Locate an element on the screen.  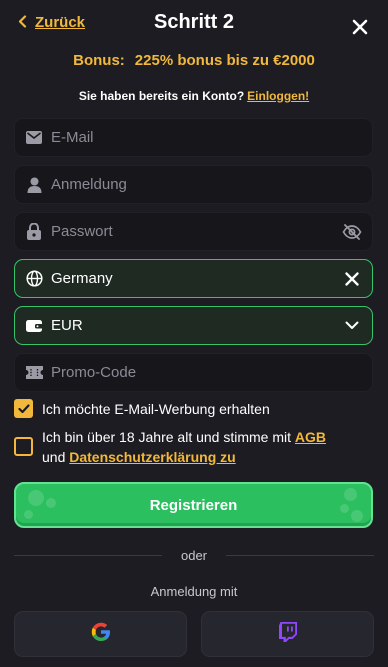
google-icon is located at coordinates (101, 634).